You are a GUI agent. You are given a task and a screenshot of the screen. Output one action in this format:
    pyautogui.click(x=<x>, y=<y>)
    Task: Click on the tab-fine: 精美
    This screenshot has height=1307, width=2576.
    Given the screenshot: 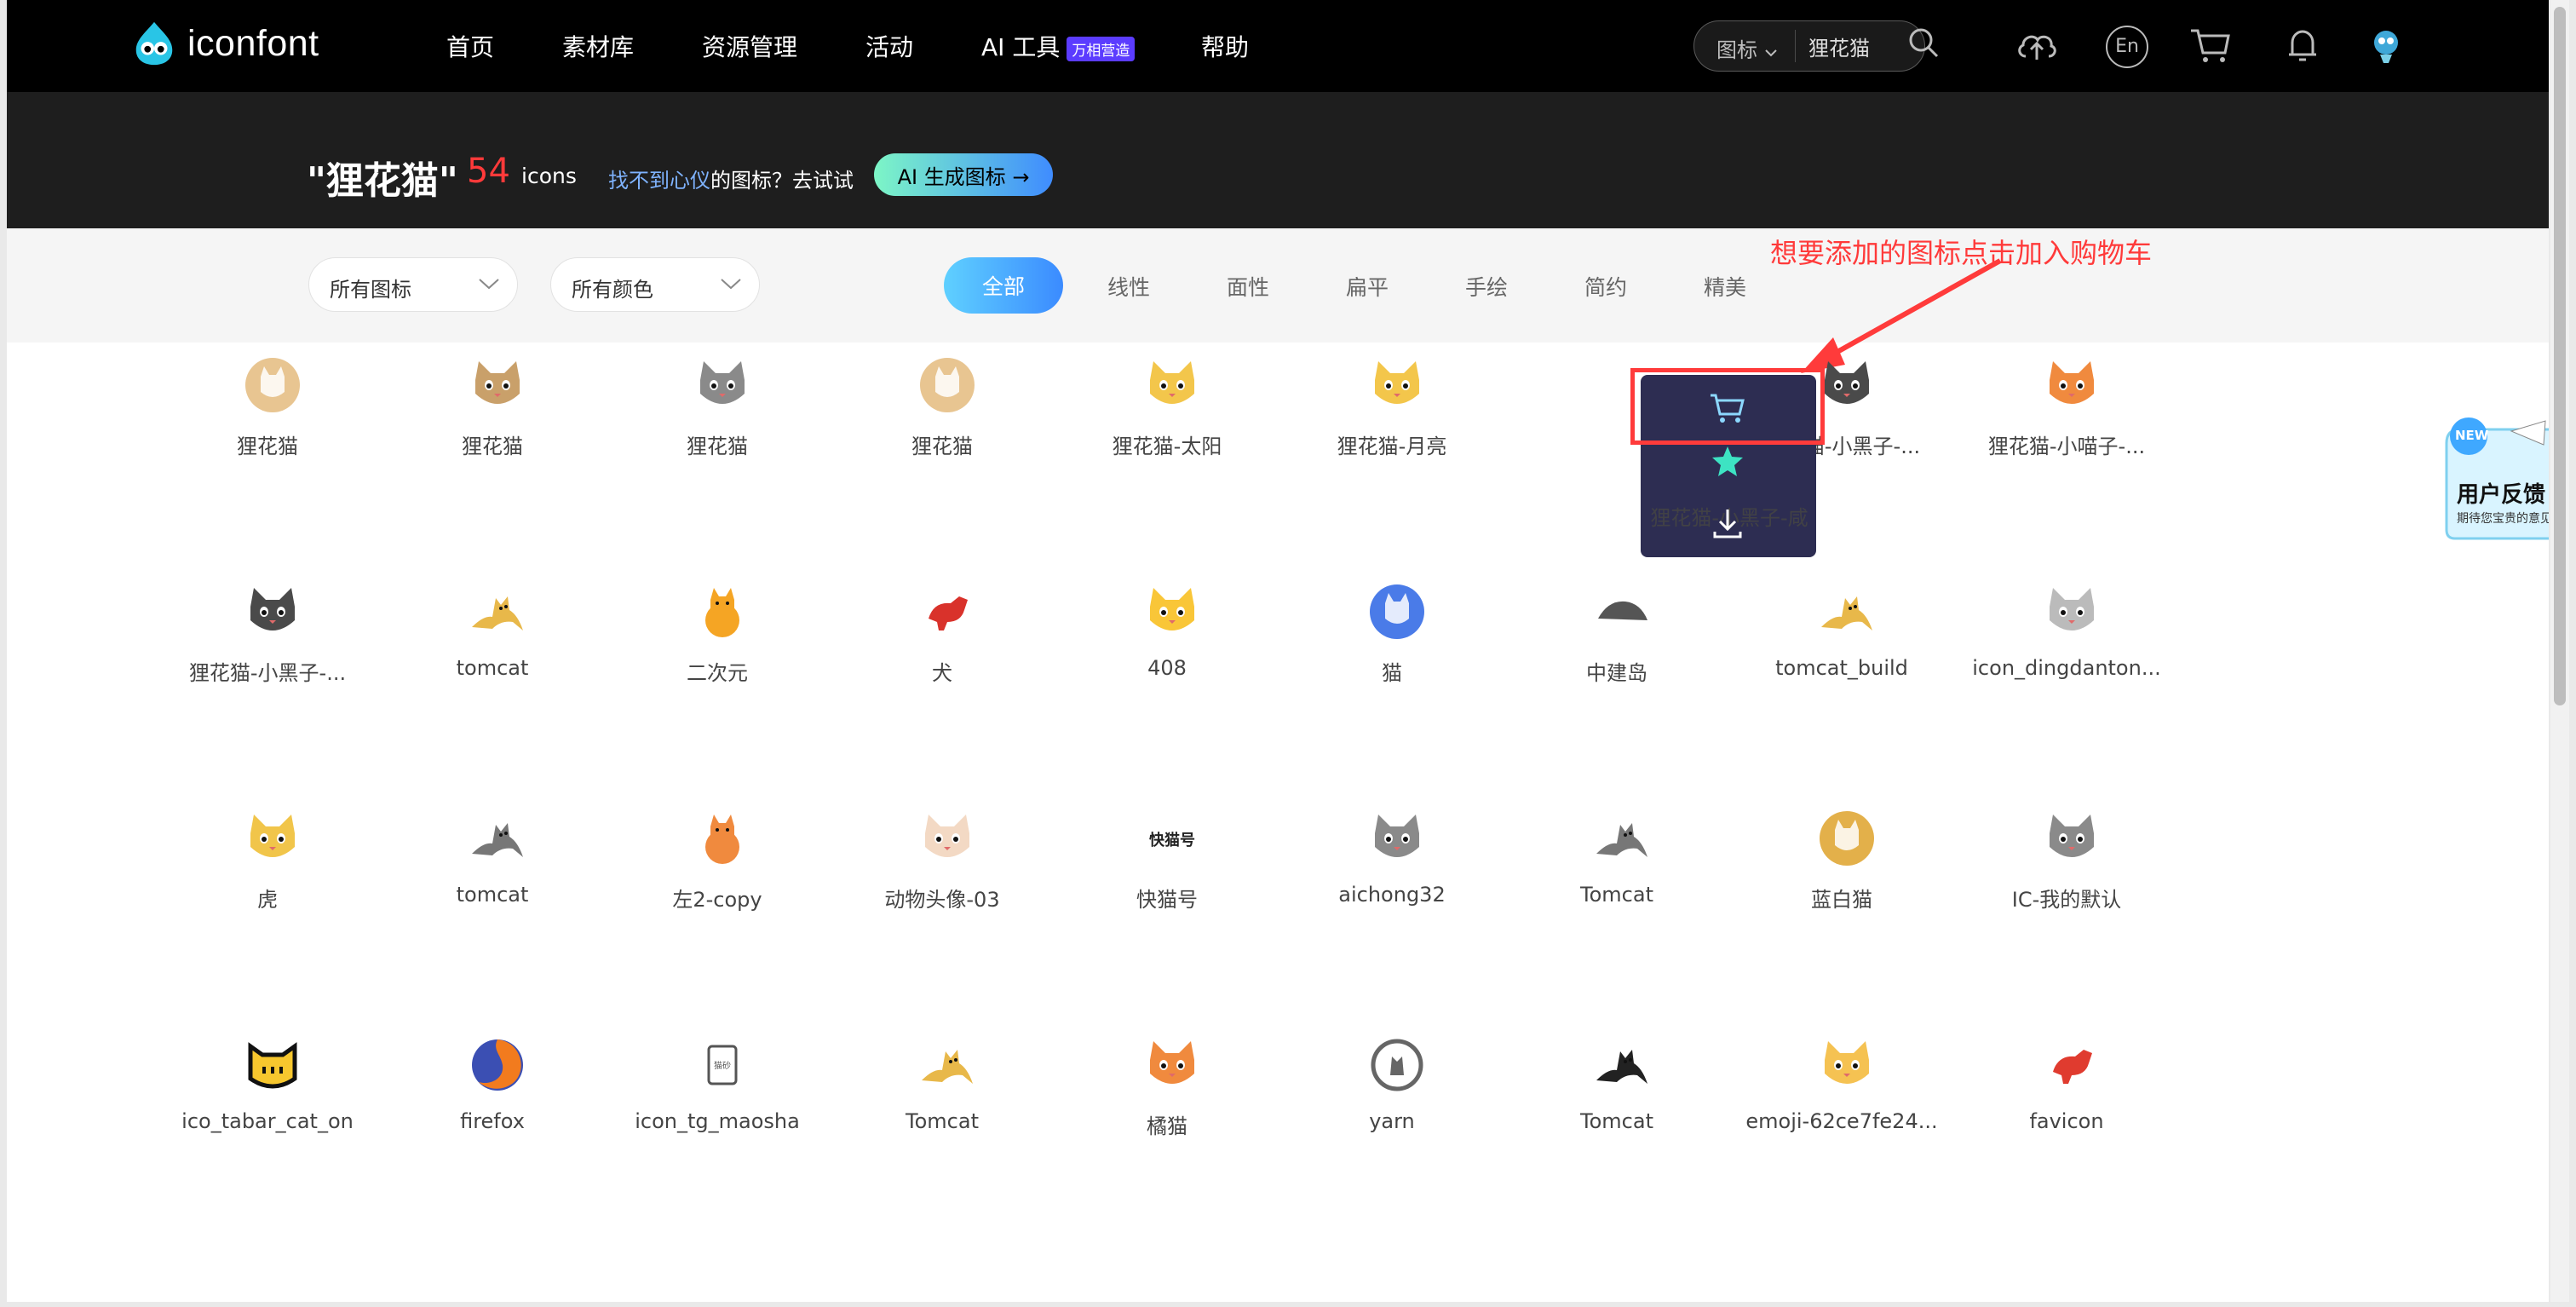 What is the action you would take?
    pyautogui.click(x=1725, y=287)
    